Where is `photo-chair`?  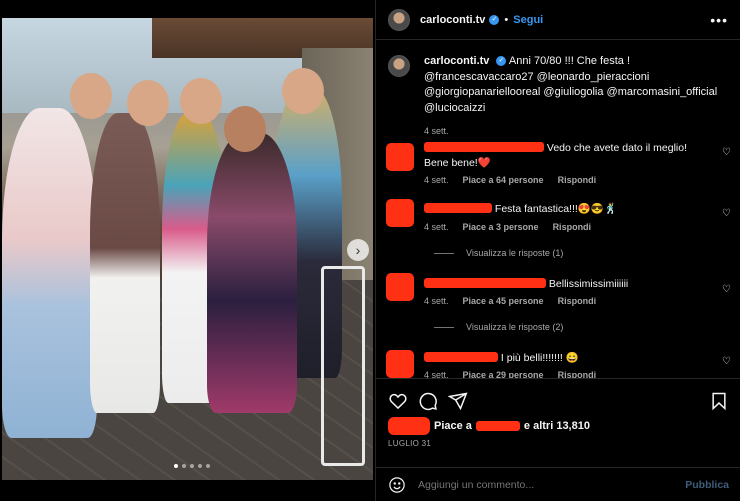 photo-chair is located at coordinates (343, 366).